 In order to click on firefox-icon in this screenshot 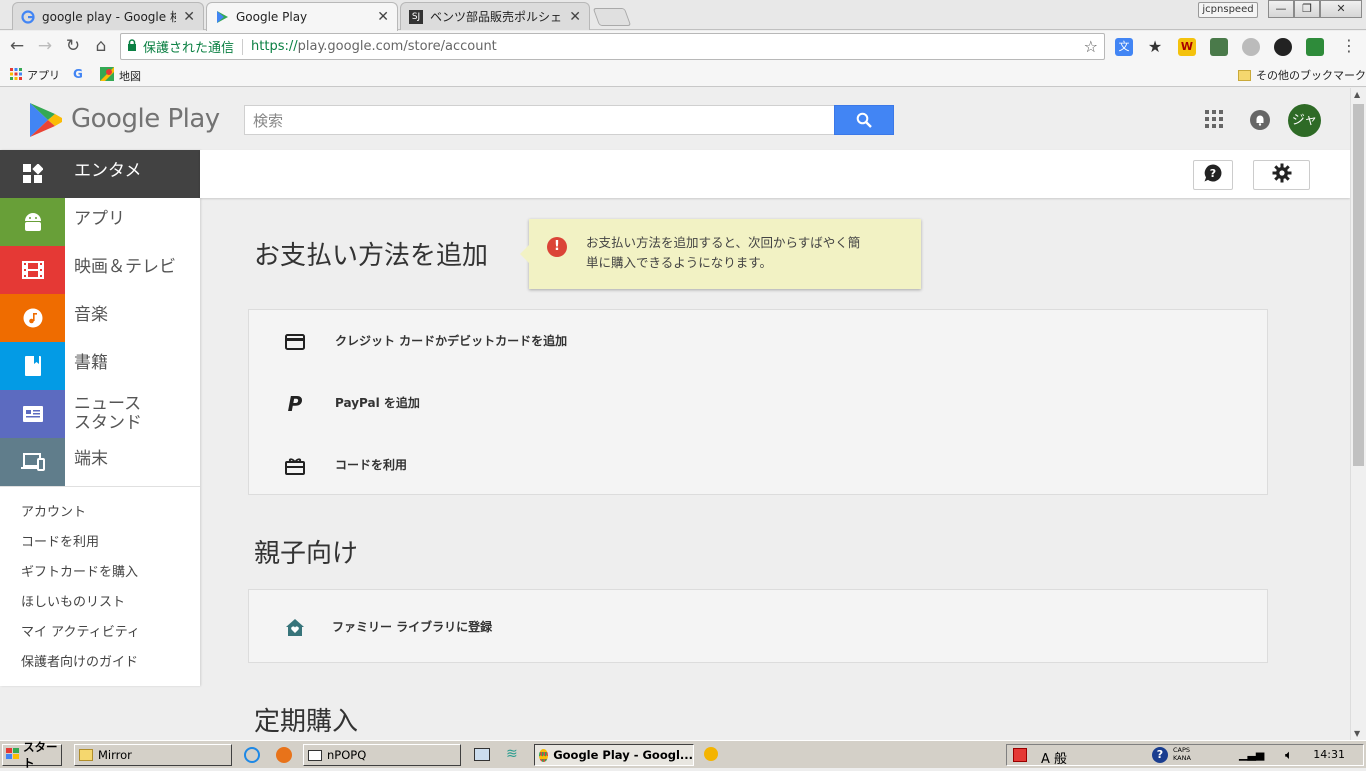, I will do `click(284, 755)`.